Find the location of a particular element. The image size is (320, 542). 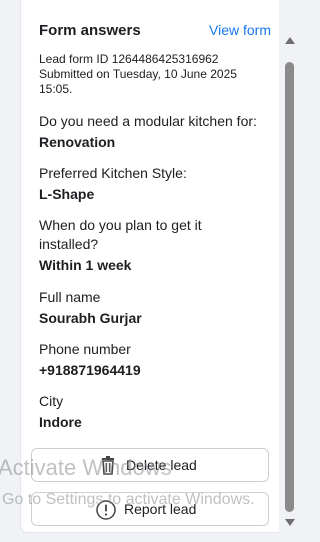

report-lead-button: Report lead is located at coordinates (150, 509).